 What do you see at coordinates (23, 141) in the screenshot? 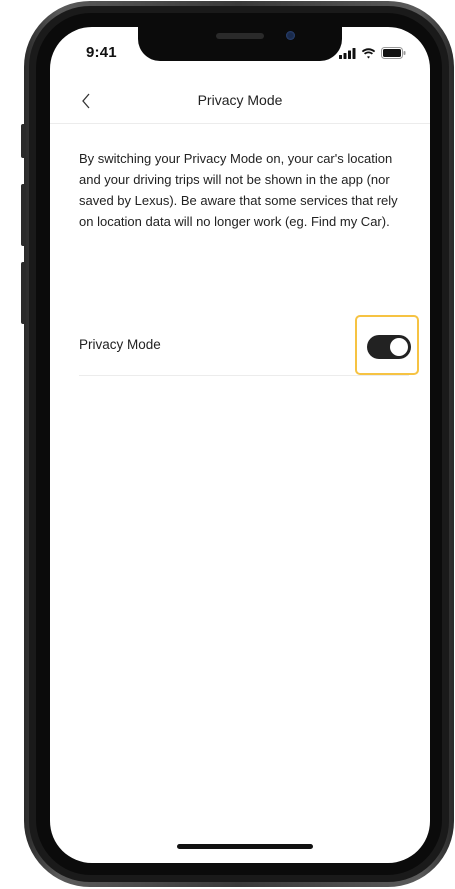
I see `silent-switch` at bounding box center [23, 141].